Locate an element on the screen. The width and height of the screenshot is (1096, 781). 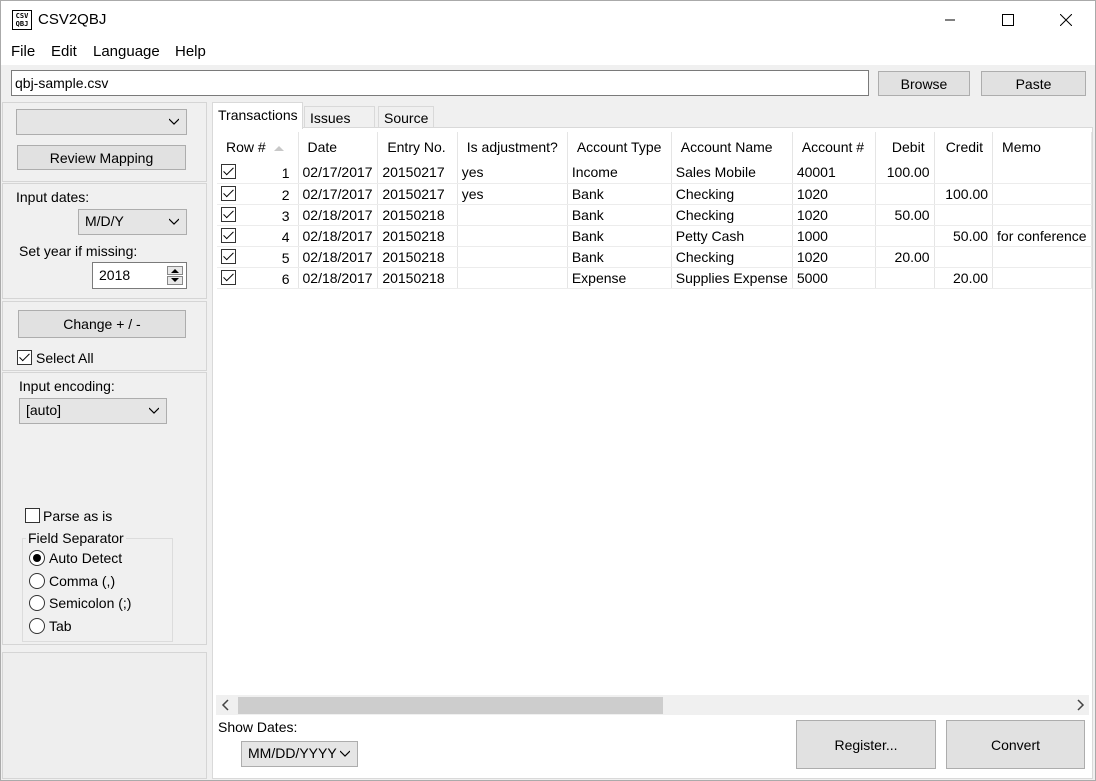
account-type-cell: Income is located at coordinates (619, 173).